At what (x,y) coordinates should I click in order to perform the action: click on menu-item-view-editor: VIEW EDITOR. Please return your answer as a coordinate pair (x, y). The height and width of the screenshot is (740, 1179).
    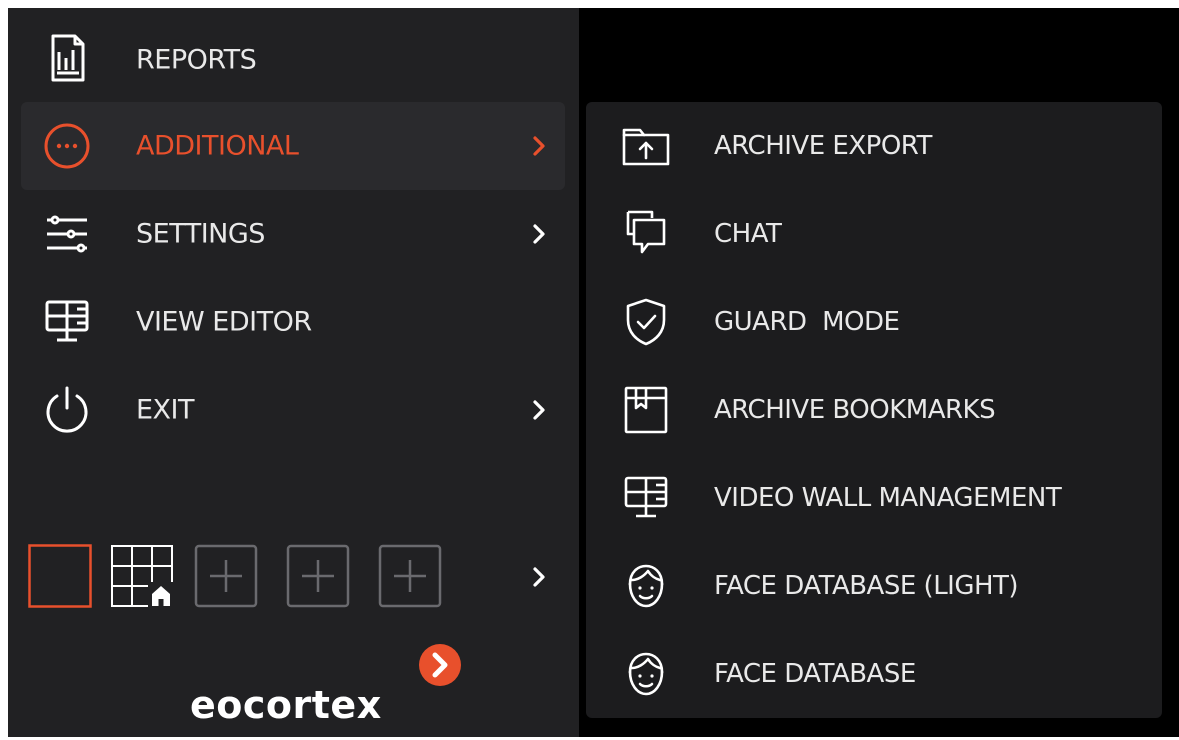
    Looking at the image, I should click on (293, 322).